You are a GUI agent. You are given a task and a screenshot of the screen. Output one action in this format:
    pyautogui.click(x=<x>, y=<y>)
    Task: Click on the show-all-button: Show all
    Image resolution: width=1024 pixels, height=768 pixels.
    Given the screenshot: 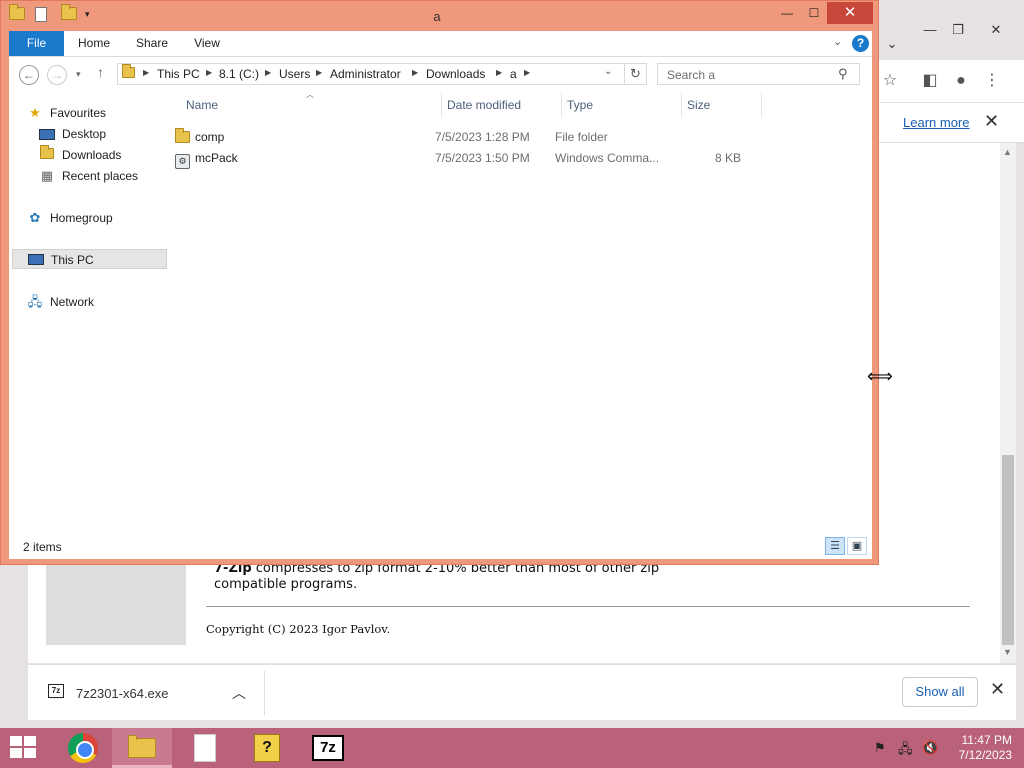 What is the action you would take?
    pyautogui.click(x=940, y=692)
    